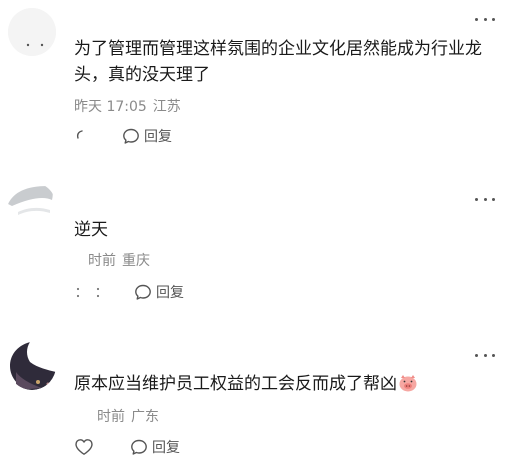 The image size is (521, 469). What do you see at coordinates (110, 107) in the screenshot?
I see `comment-time: 昨天 17:05` at bounding box center [110, 107].